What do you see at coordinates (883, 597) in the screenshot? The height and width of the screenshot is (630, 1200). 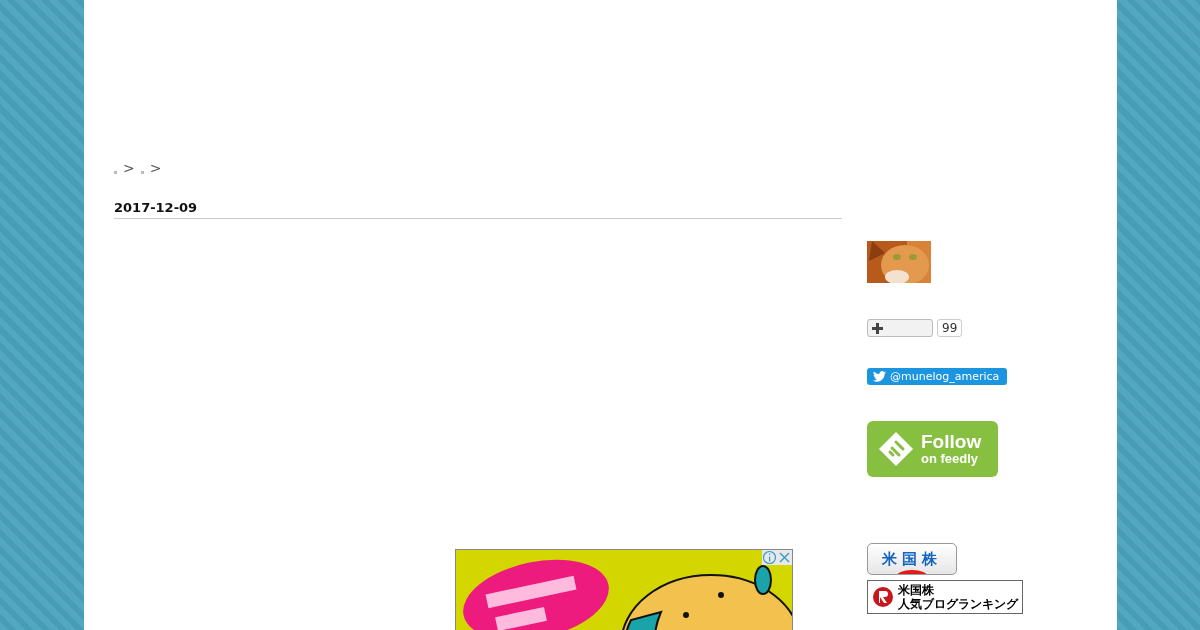 I see `logo-icon` at bounding box center [883, 597].